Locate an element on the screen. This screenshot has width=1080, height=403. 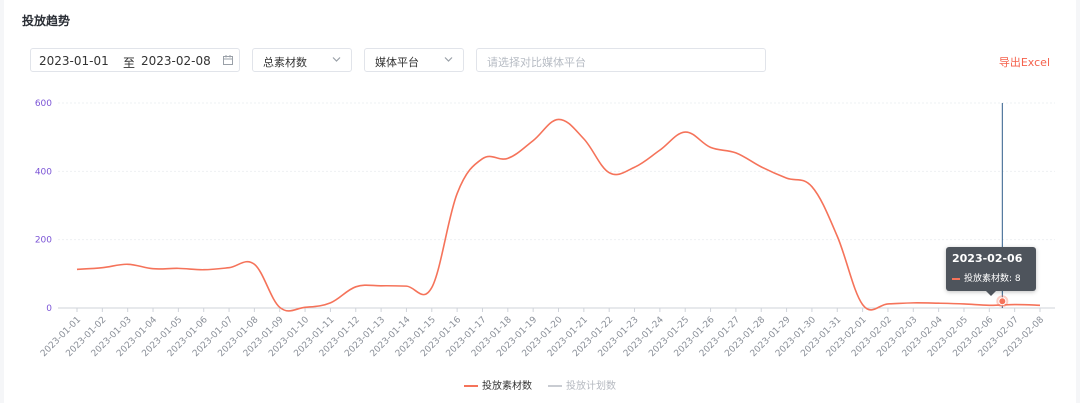
chart-tooltip: 2023-02-06 投放素材数: 8 is located at coordinates (991, 271).